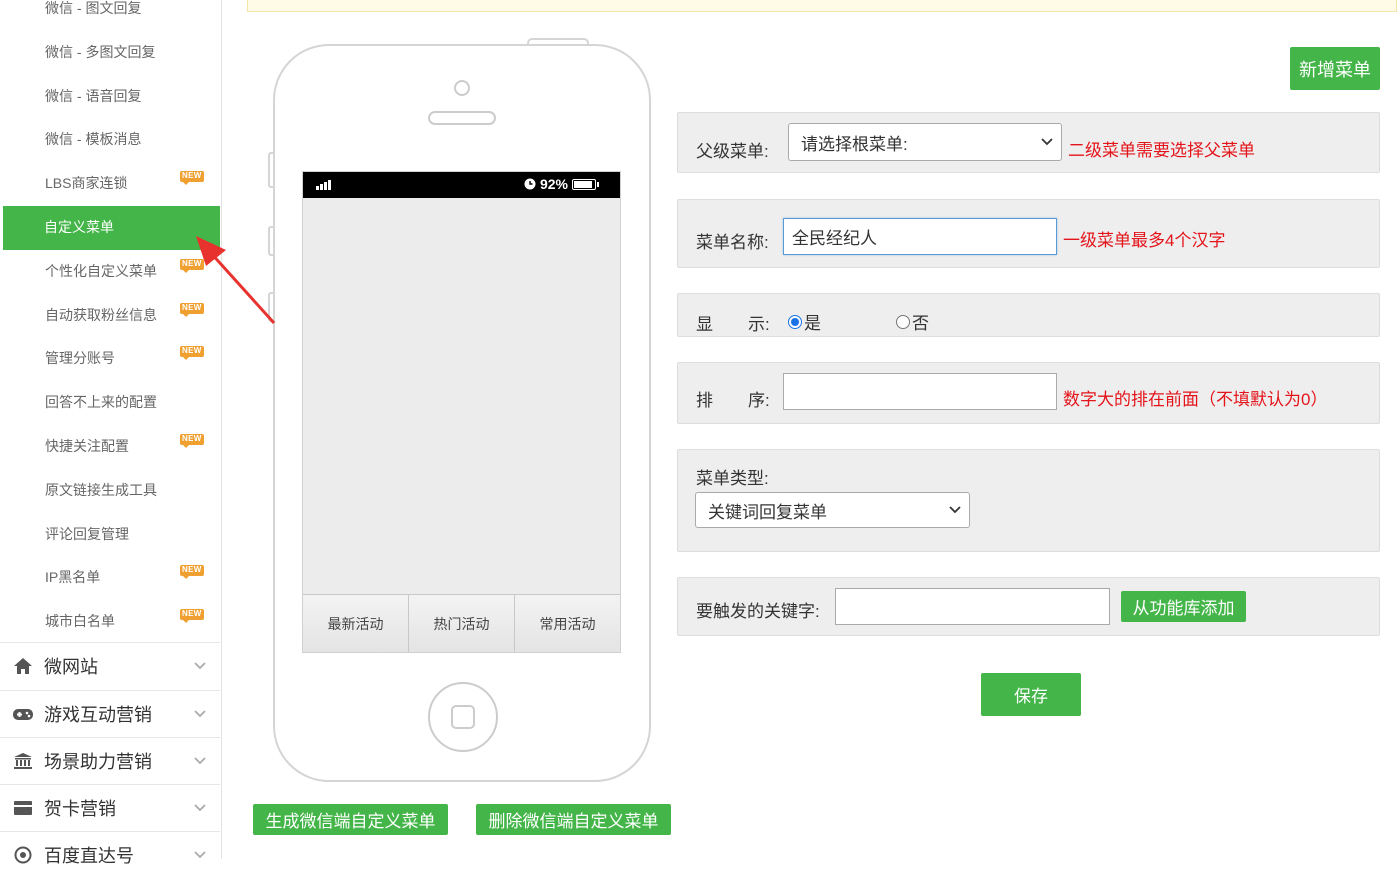 This screenshot has width=1397, height=878. I want to click on phone-screen: 92% 最新活动 热门活动 常用活动, so click(461, 412).